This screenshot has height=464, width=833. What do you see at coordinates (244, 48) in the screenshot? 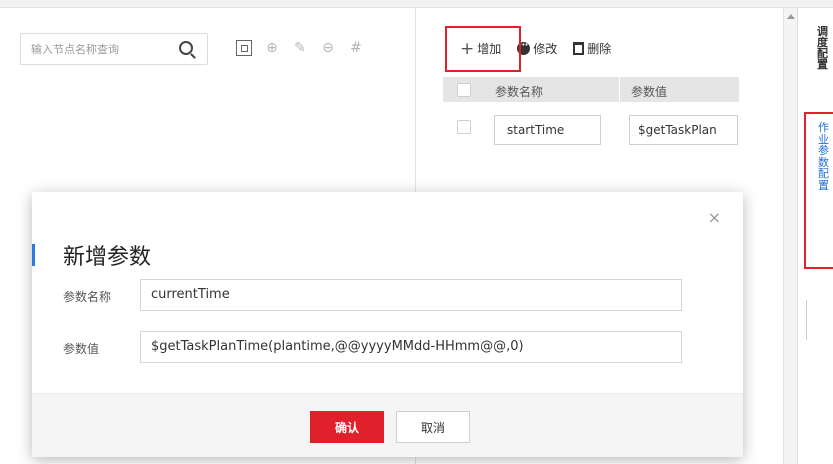
I see `fit-screen-icon` at bounding box center [244, 48].